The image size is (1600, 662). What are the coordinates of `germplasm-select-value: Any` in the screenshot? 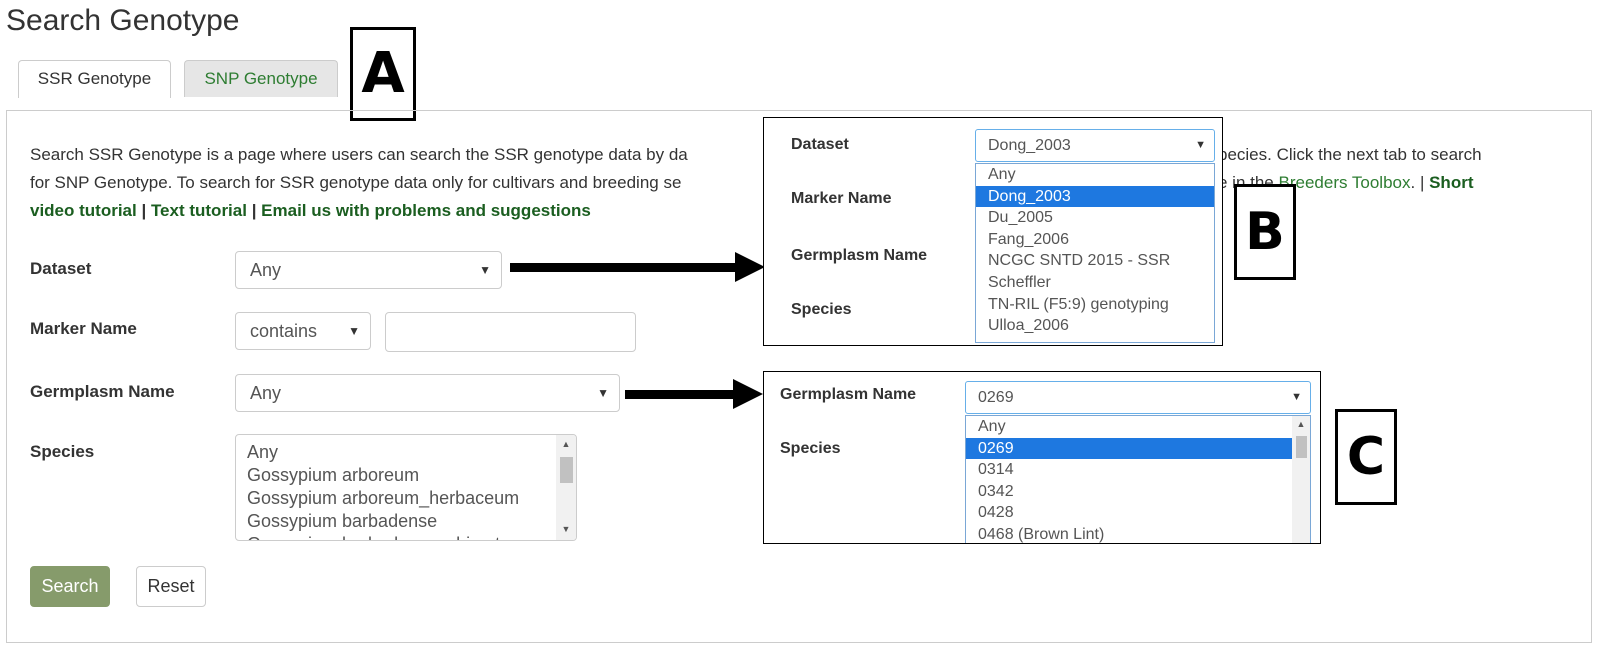 It's located at (266, 393).